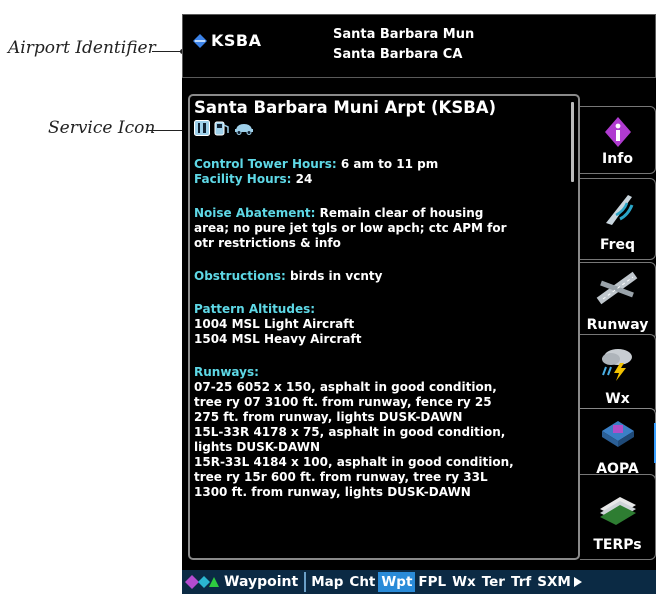 This screenshot has width=656, height=594. Describe the element at coordinates (82, 48) in the screenshot. I see `airport-identifier-callout: Airport Identifier` at that location.